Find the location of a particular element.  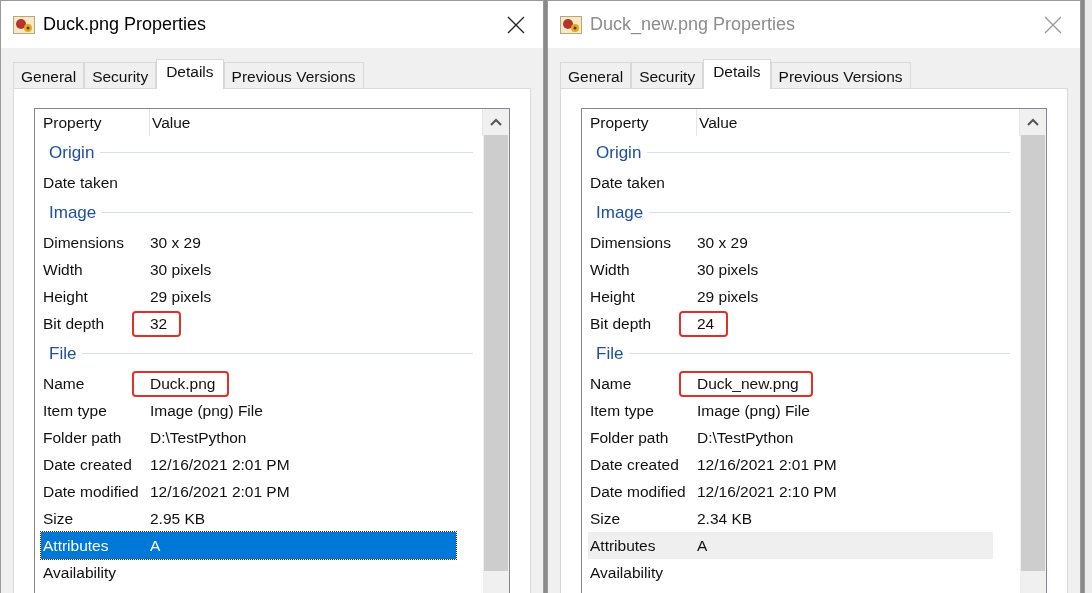

close-icon is located at coordinates (516, 24).